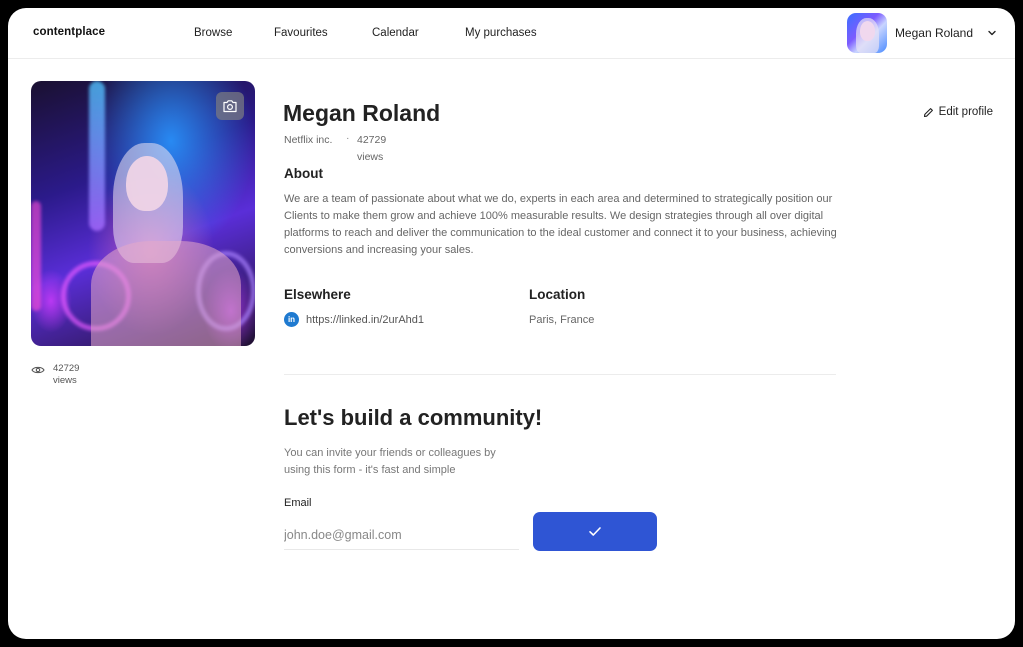  What do you see at coordinates (365, 319) in the screenshot?
I see `linkedin-url: https://linked.in/2urAhd1` at bounding box center [365, 319].